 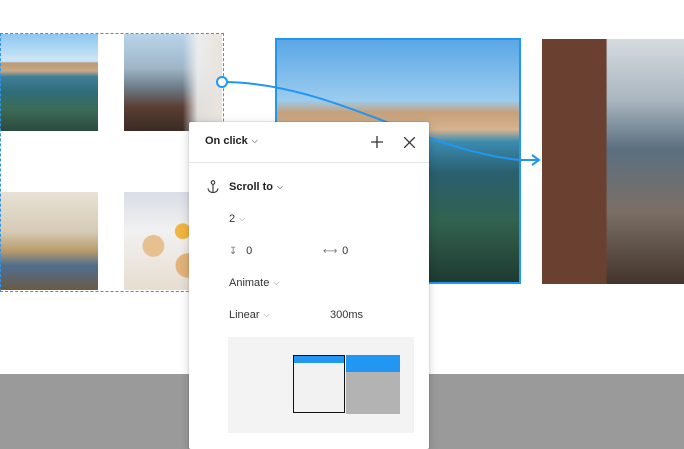 What do you see at coordinates (249, 251) in the screenshot?
I see `offset-x-value: 0` at bounding box center [249, 251].